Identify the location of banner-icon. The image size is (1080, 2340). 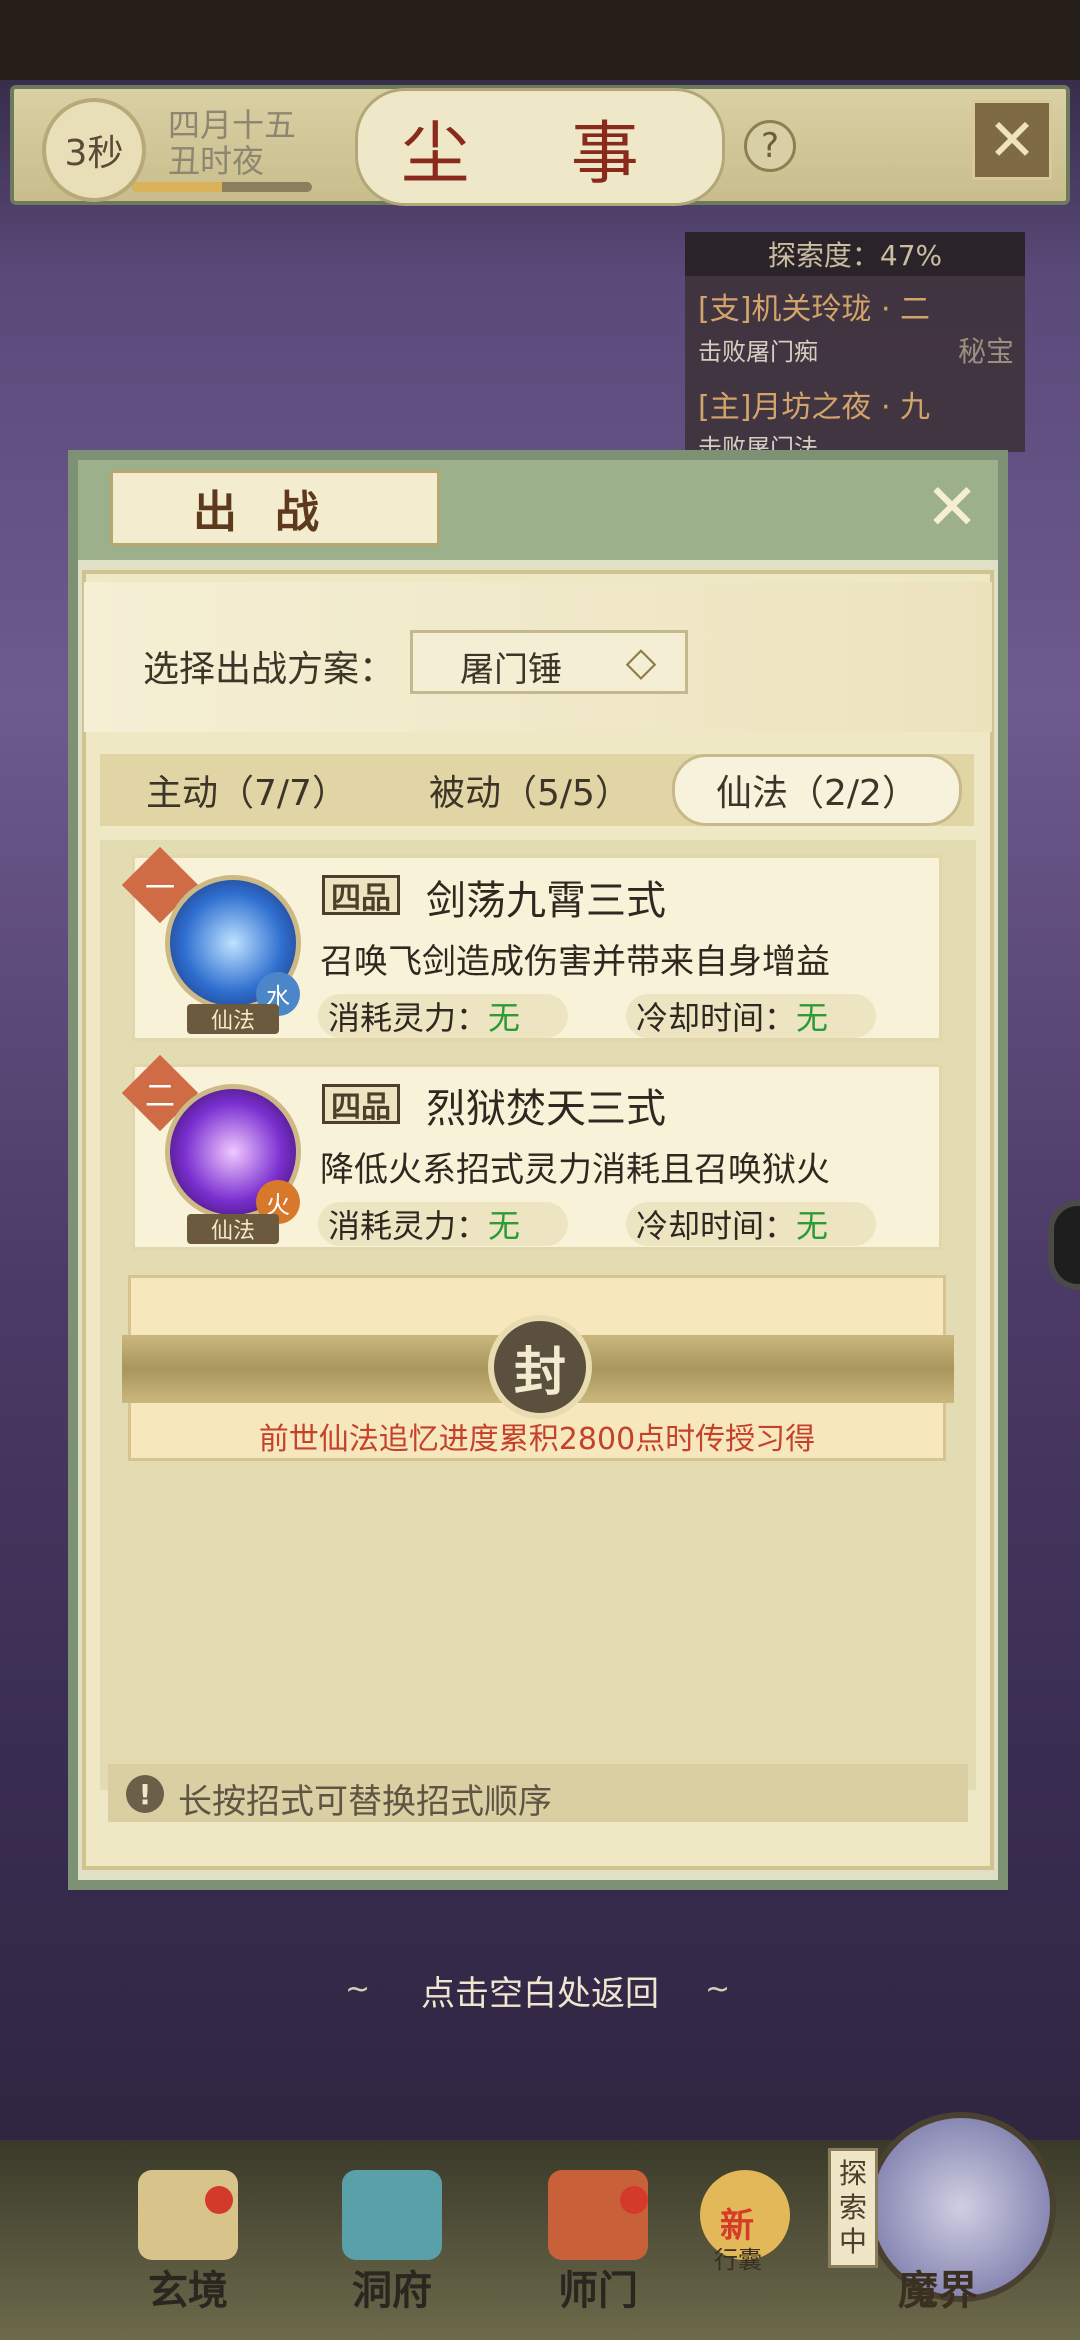
(598, 2215).